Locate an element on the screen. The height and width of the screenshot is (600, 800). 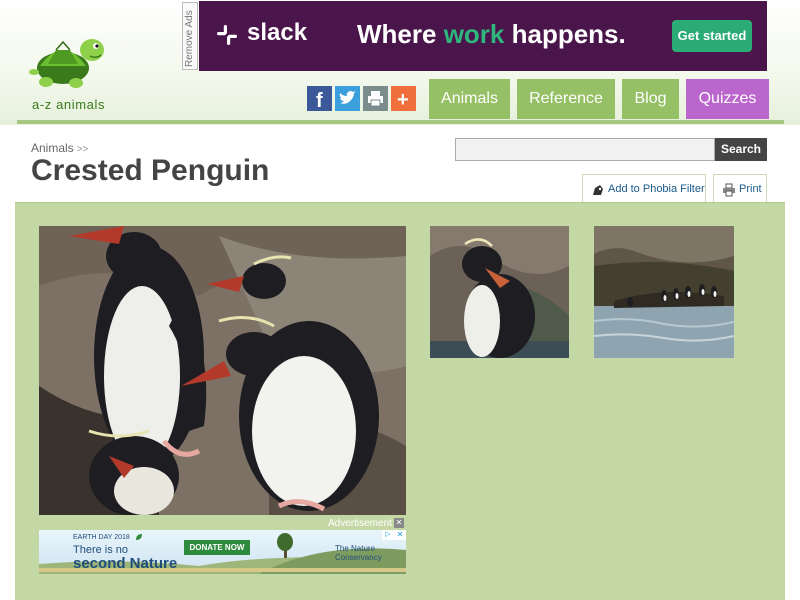
nav-blog: Blog is located at coordinates (650, 99).